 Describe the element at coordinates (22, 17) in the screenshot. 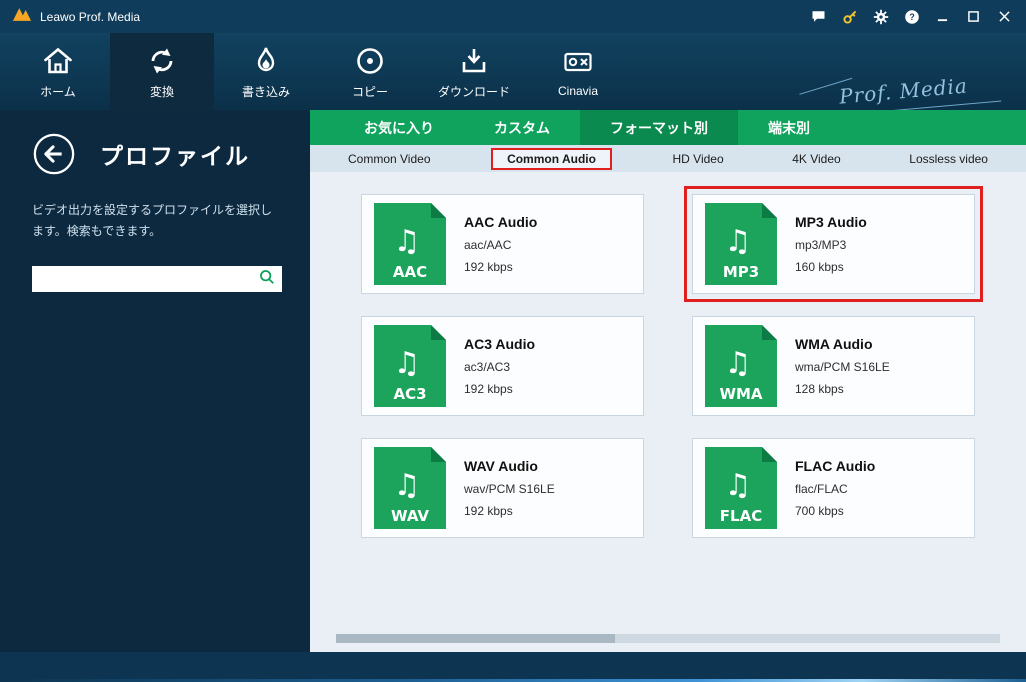

I see `leawo-logo-icon` at that location.